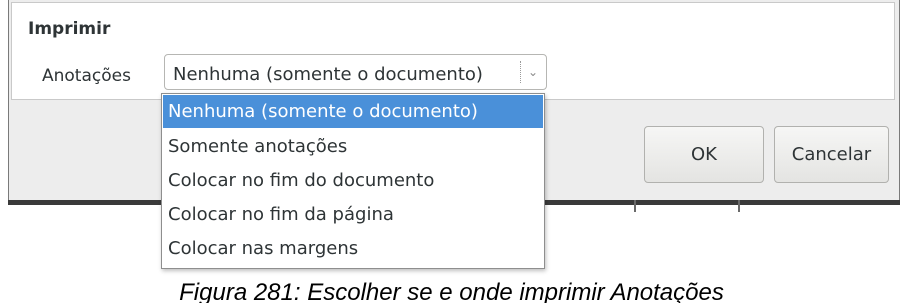  What do you see at coordinates (353, 146) in the screenshot?
I see `dropdown-option-annotations-only: Somente anotações` at bounding box center [353, 146].